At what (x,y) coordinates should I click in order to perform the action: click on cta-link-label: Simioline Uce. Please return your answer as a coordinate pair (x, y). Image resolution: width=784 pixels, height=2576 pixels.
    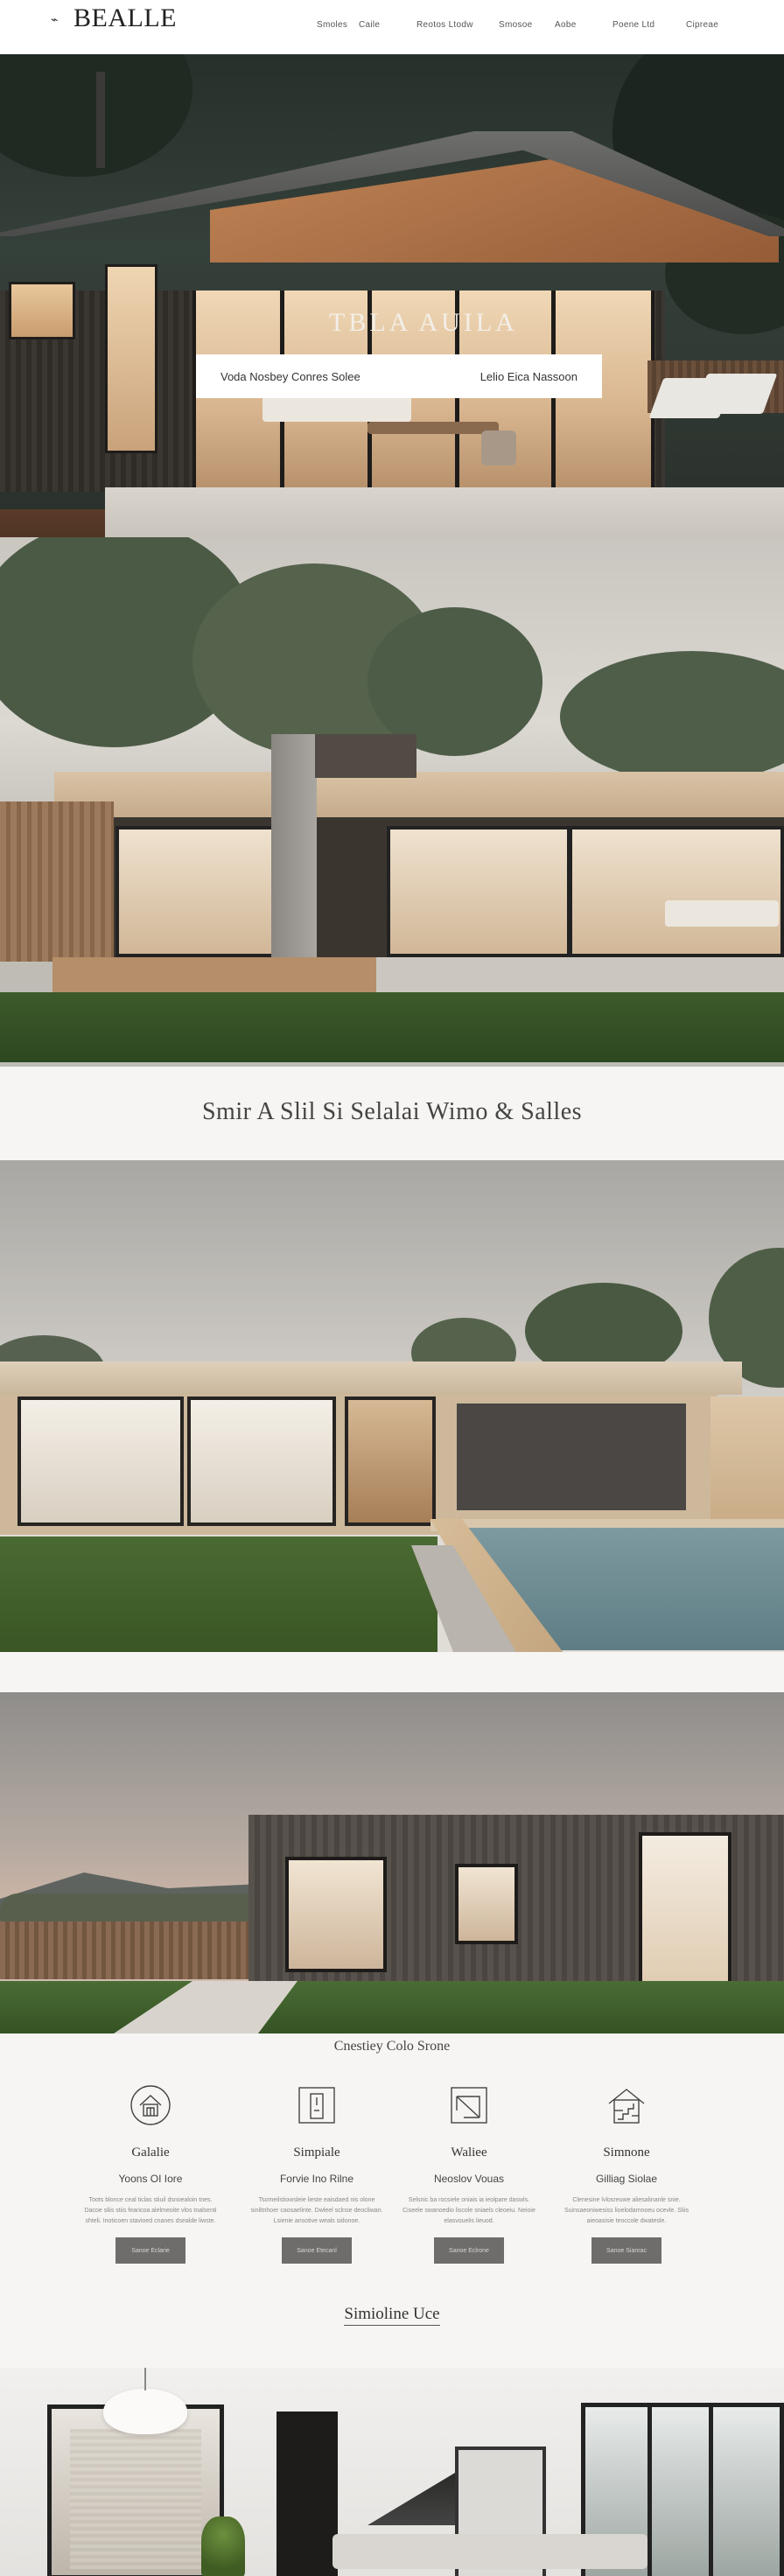
    Looking at the image, I should click on (392, 2315).